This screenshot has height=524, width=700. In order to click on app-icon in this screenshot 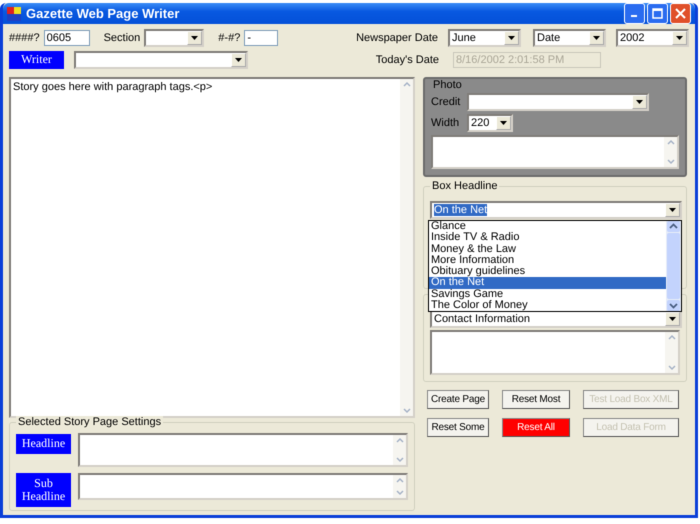, I will do `click(14, 13)`.